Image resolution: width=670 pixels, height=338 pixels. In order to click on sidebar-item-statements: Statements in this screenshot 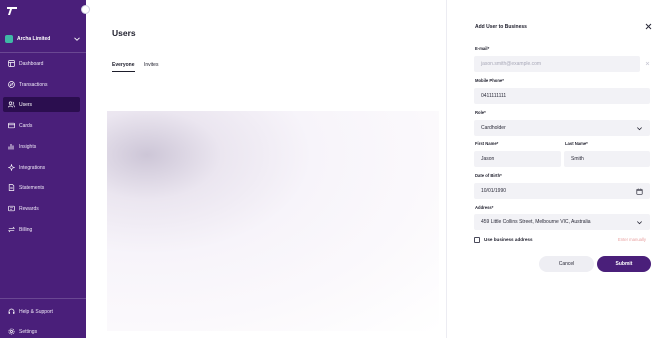, I will do `click(41, 187)`.